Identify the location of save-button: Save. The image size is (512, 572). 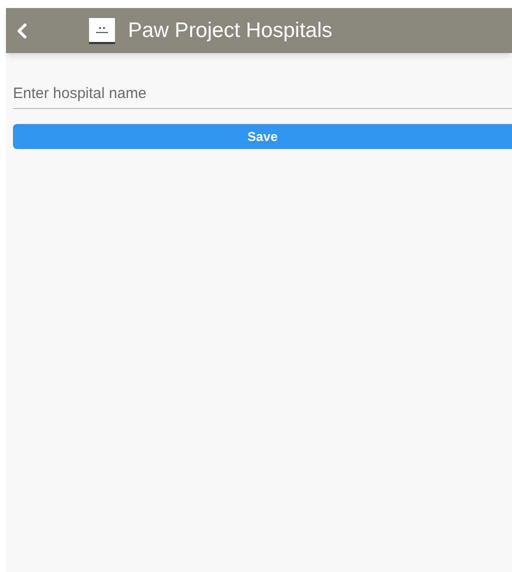
(262, 136).